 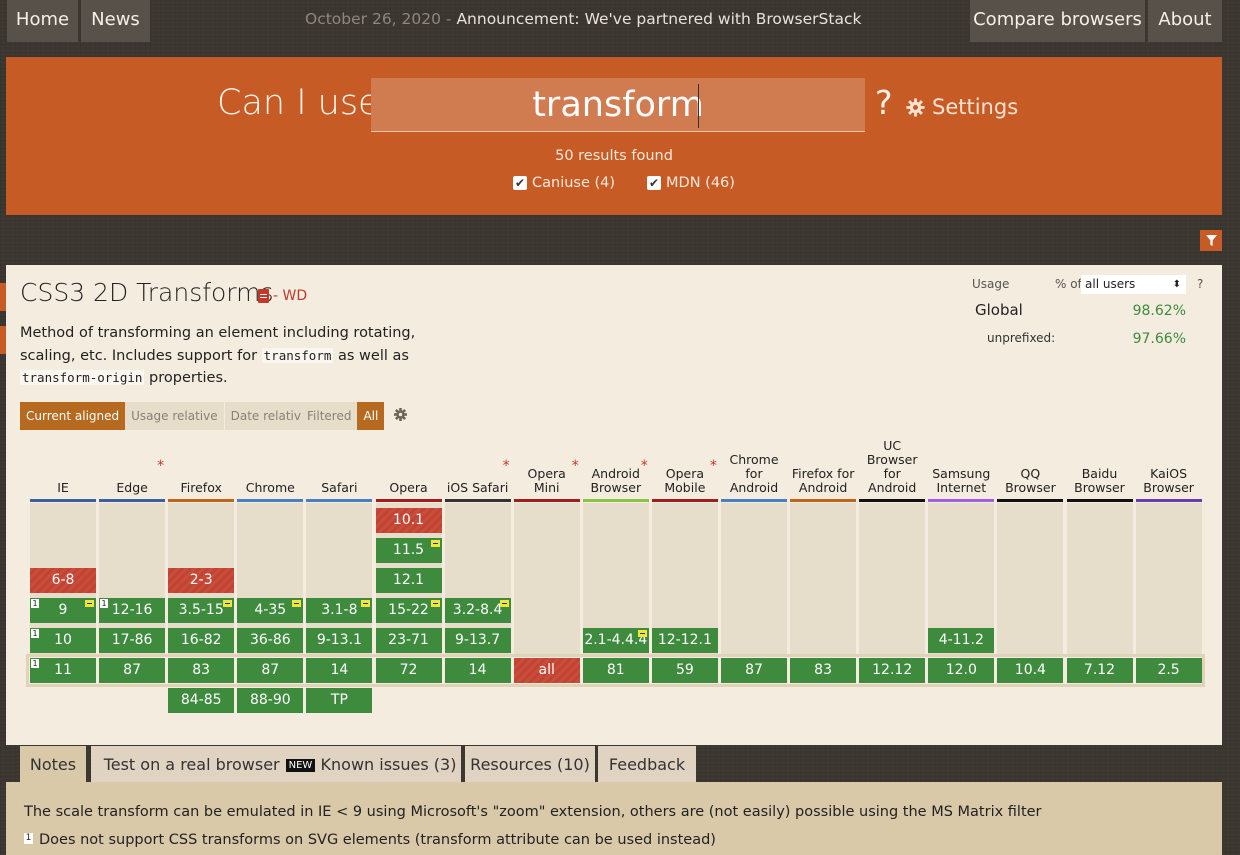 I want to click on support-cell-supported: 16-82, so click(x=201, y=640).